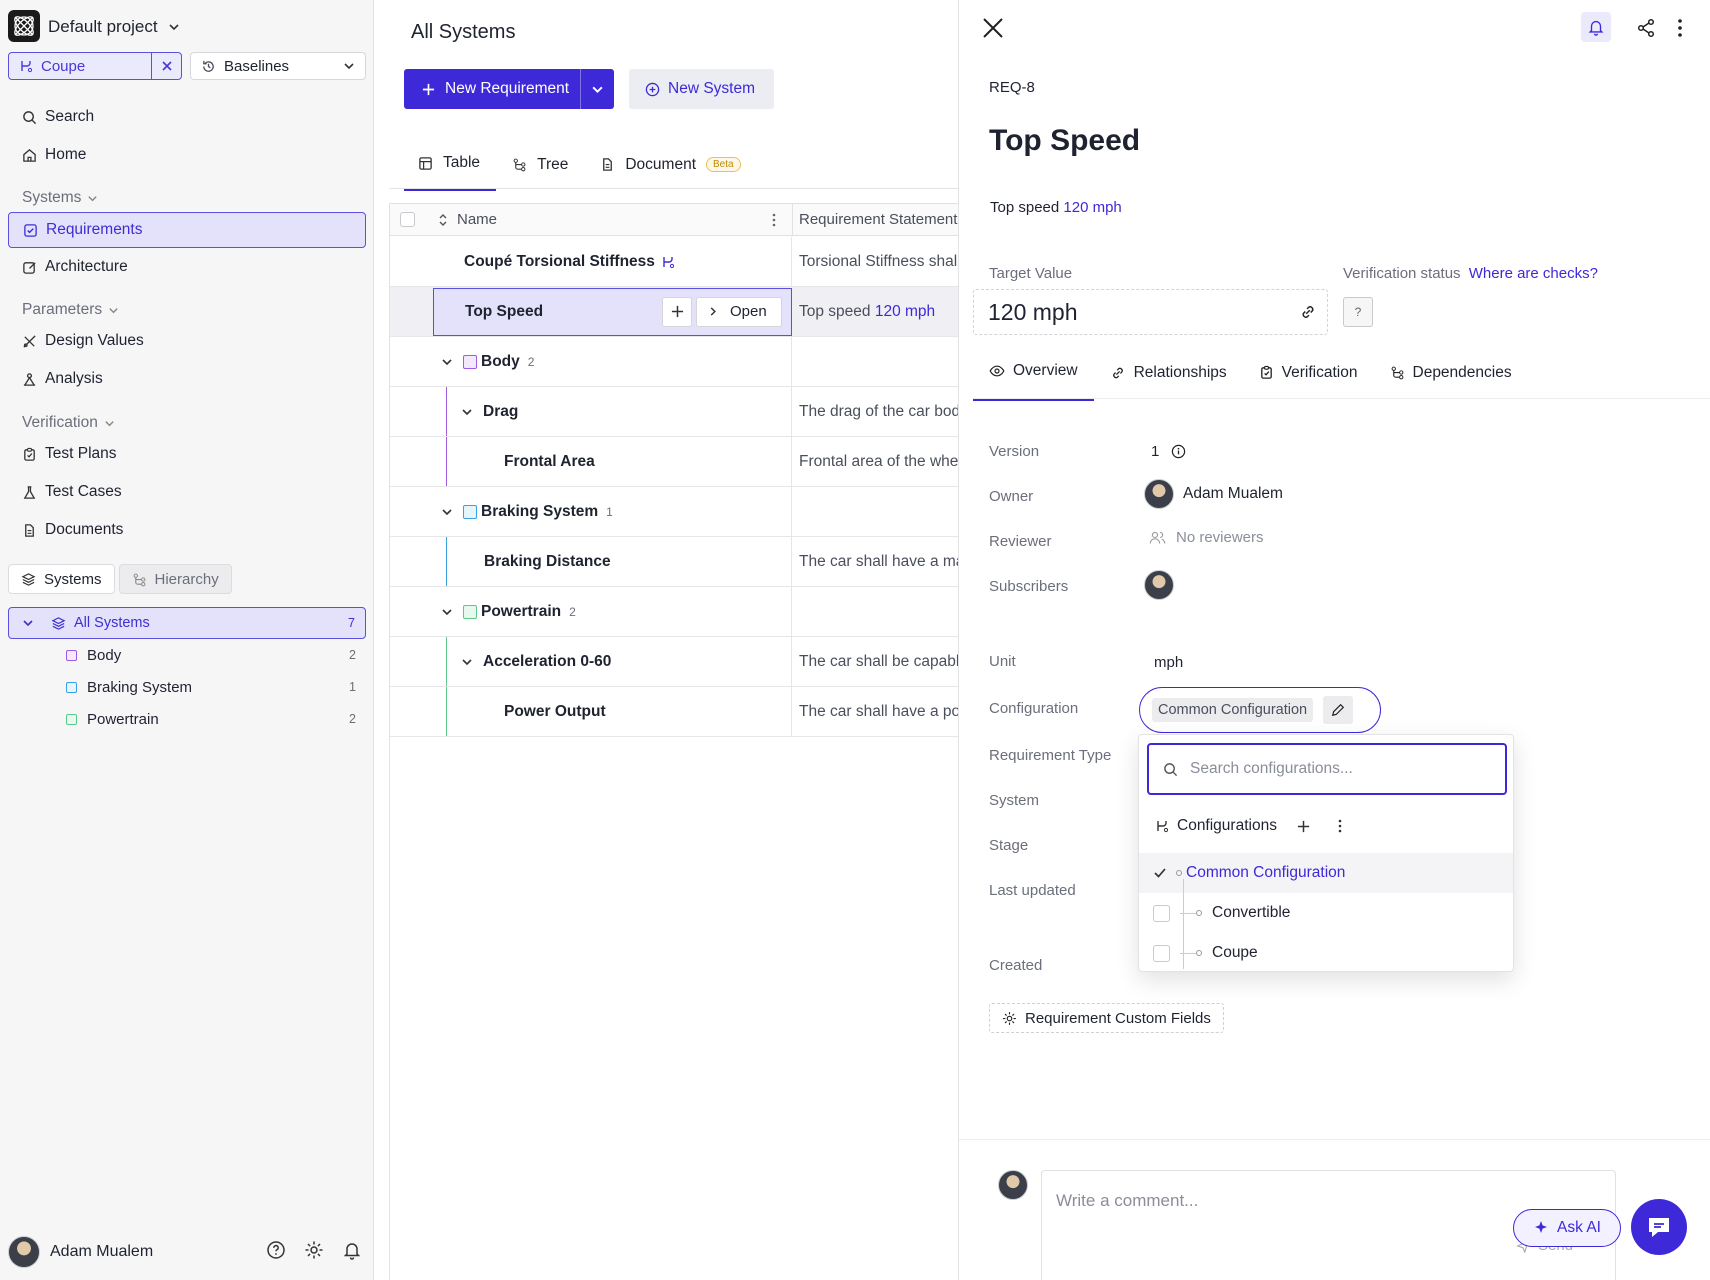 This screenshot has height=1280, width=1710. What do you see at coordinates (597, 89) in the screenshot?
I see `new-requirement-dropdown-button` at bounding box center [597, 89].